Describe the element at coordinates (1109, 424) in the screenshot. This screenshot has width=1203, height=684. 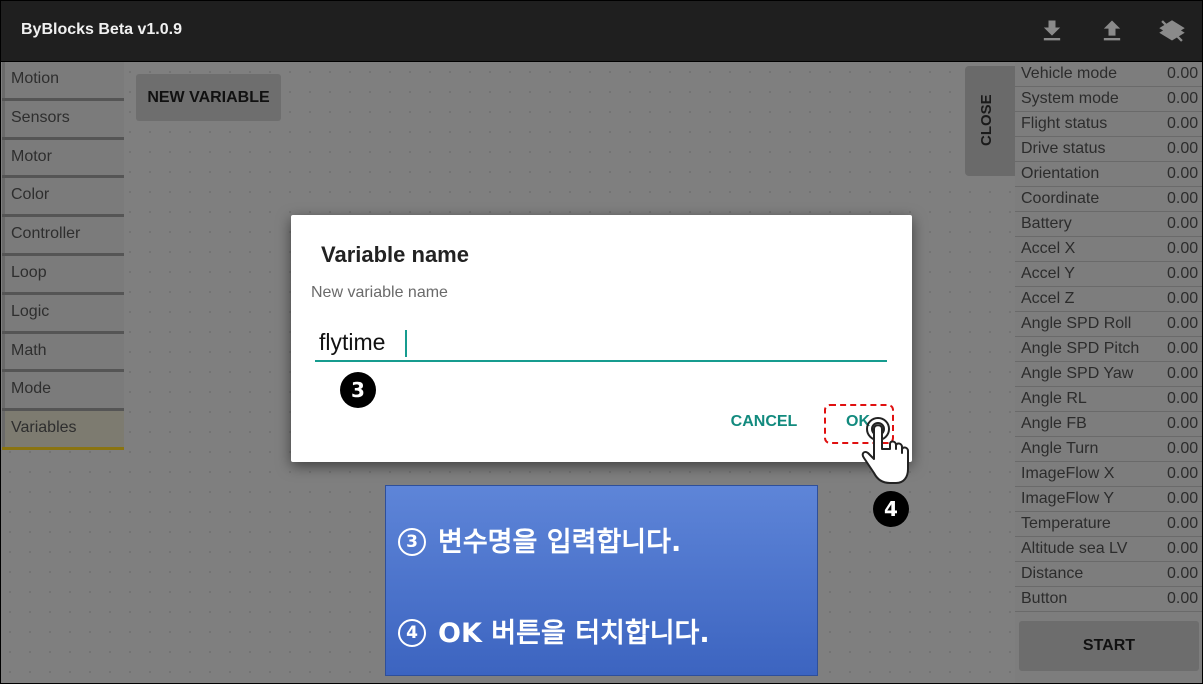
I see `telemetry-row: Angle FB 0.00` at that location.